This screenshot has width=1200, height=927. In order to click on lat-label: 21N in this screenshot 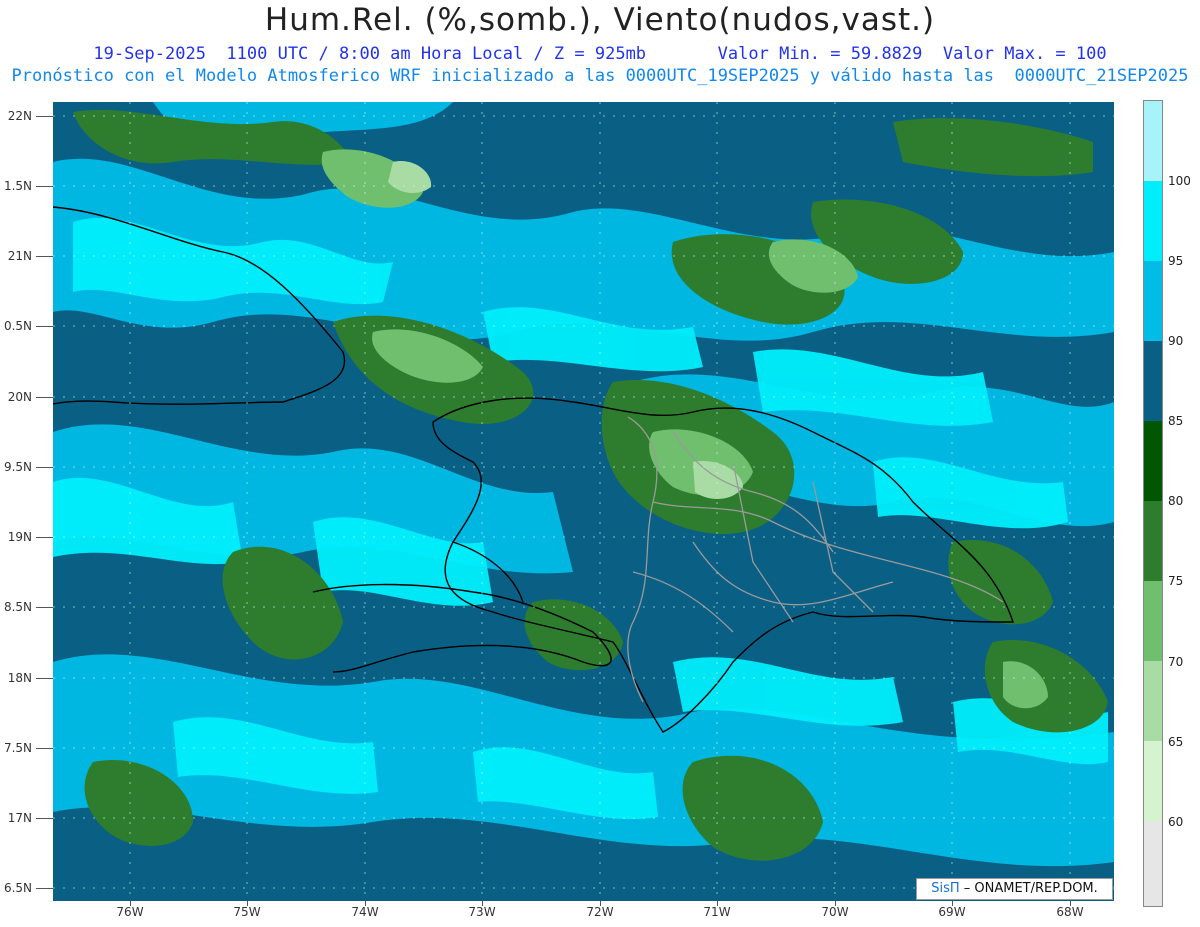, I will do `click(19, 256)`.